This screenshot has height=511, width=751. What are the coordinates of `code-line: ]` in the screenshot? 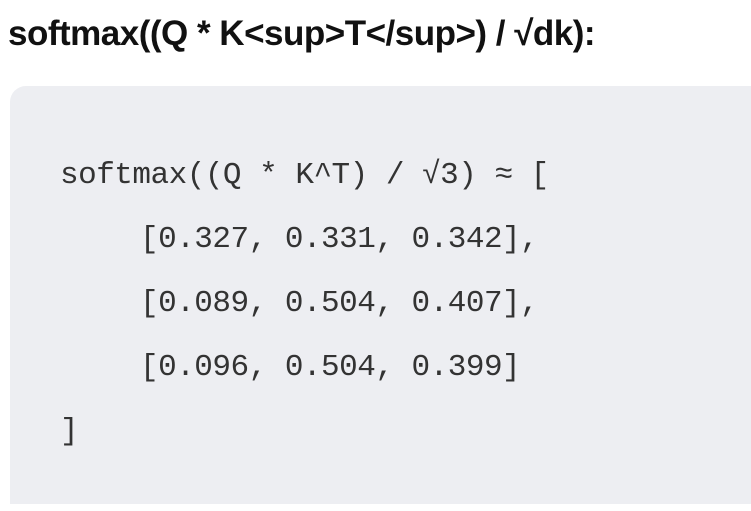 It's located at (69, 431).